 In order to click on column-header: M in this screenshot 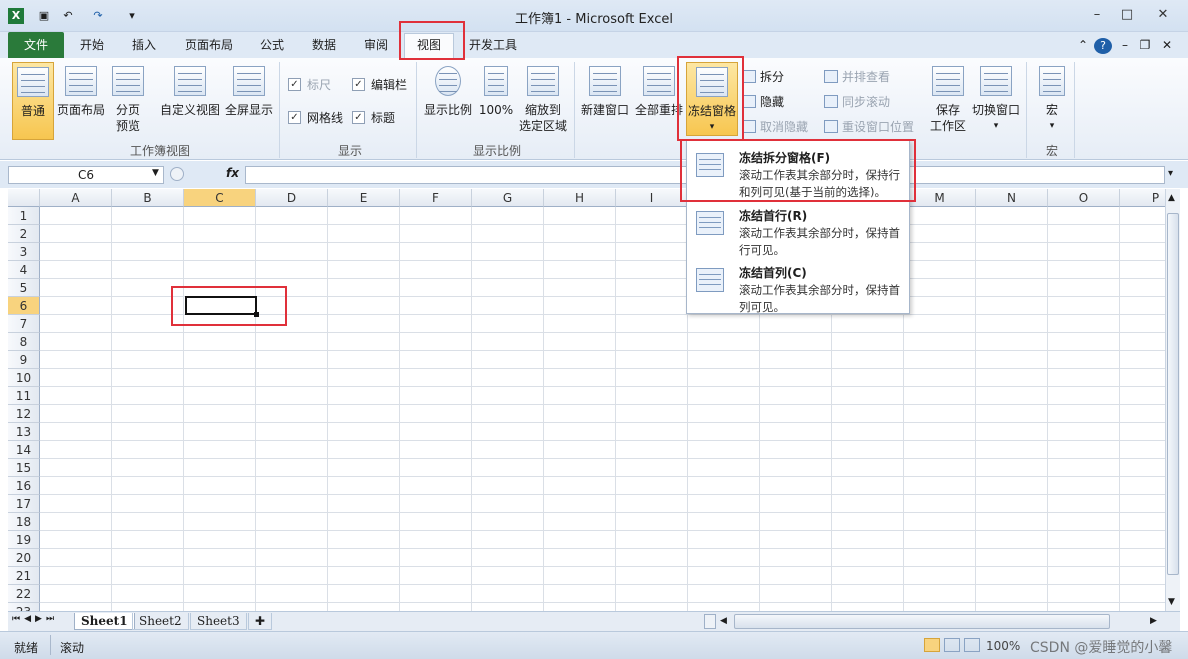, I will do `click(940, 198)`.